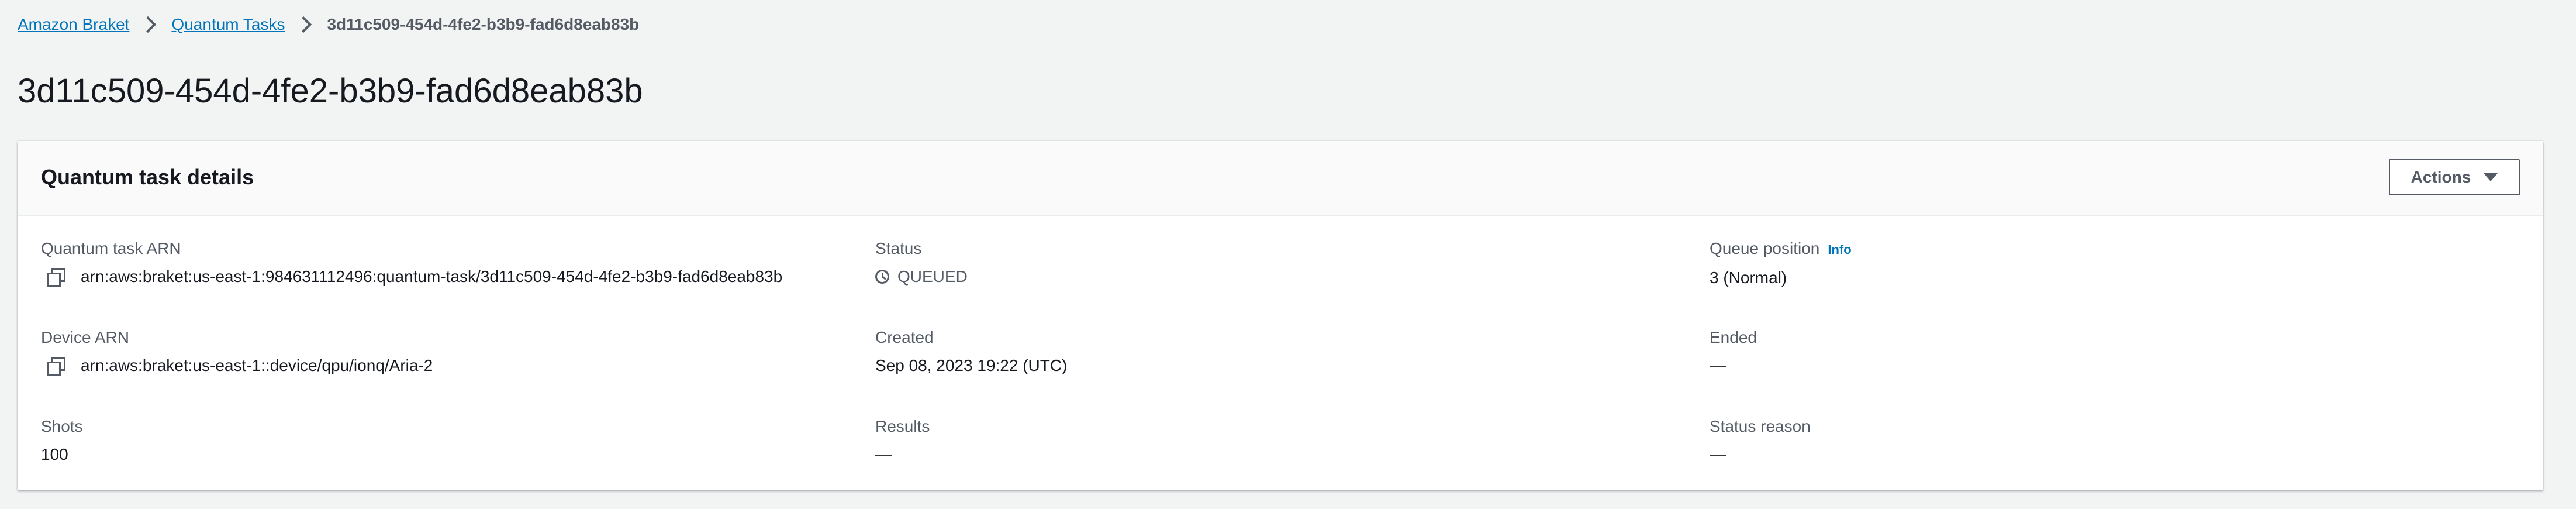 The image size is (2576, 509). I want to click on task-arn-label: Quantum task ARN, so click(111, 248).